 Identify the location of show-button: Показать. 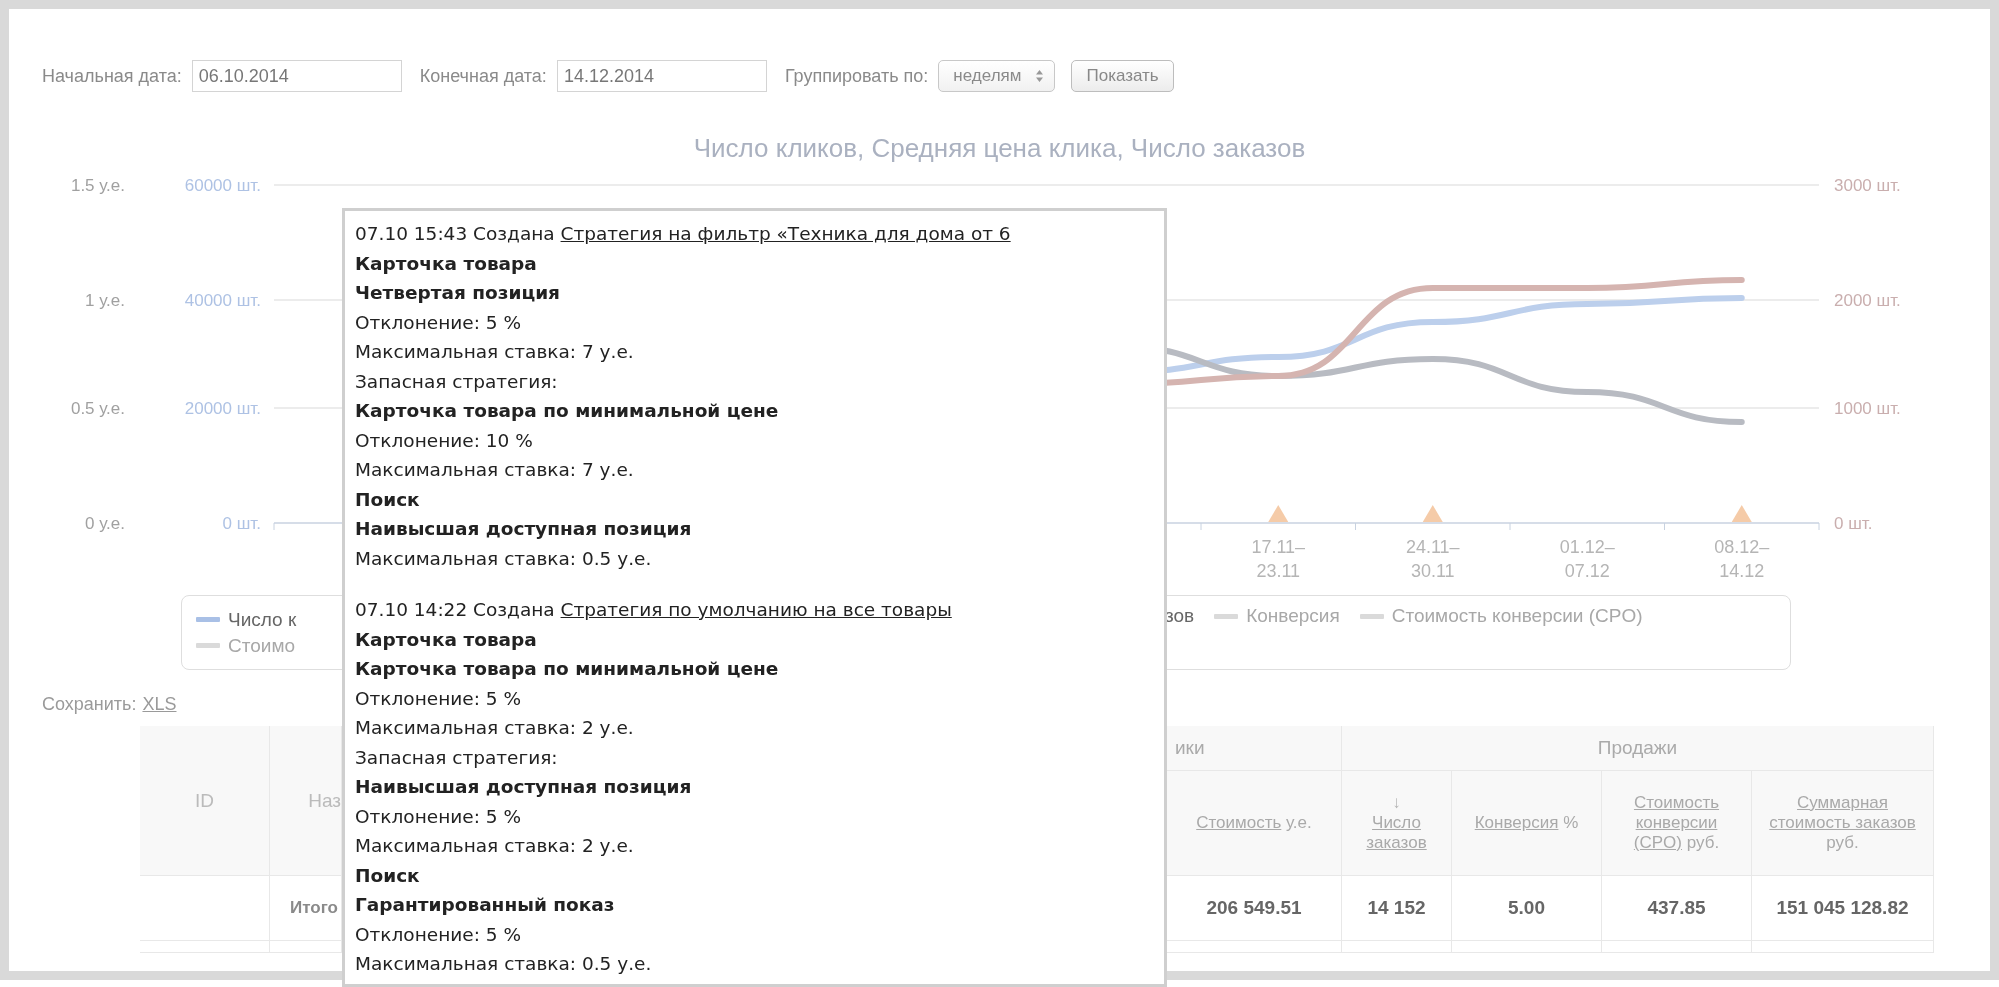
(1122, 76).